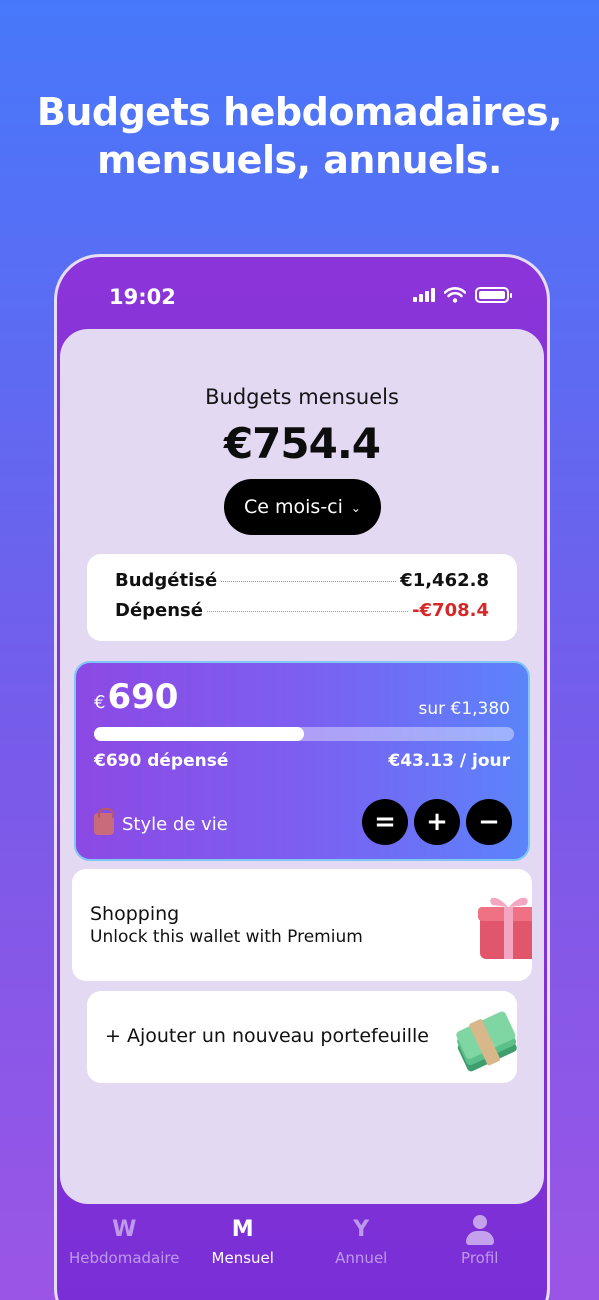  I want to click on status-icons, so click(462, 295).